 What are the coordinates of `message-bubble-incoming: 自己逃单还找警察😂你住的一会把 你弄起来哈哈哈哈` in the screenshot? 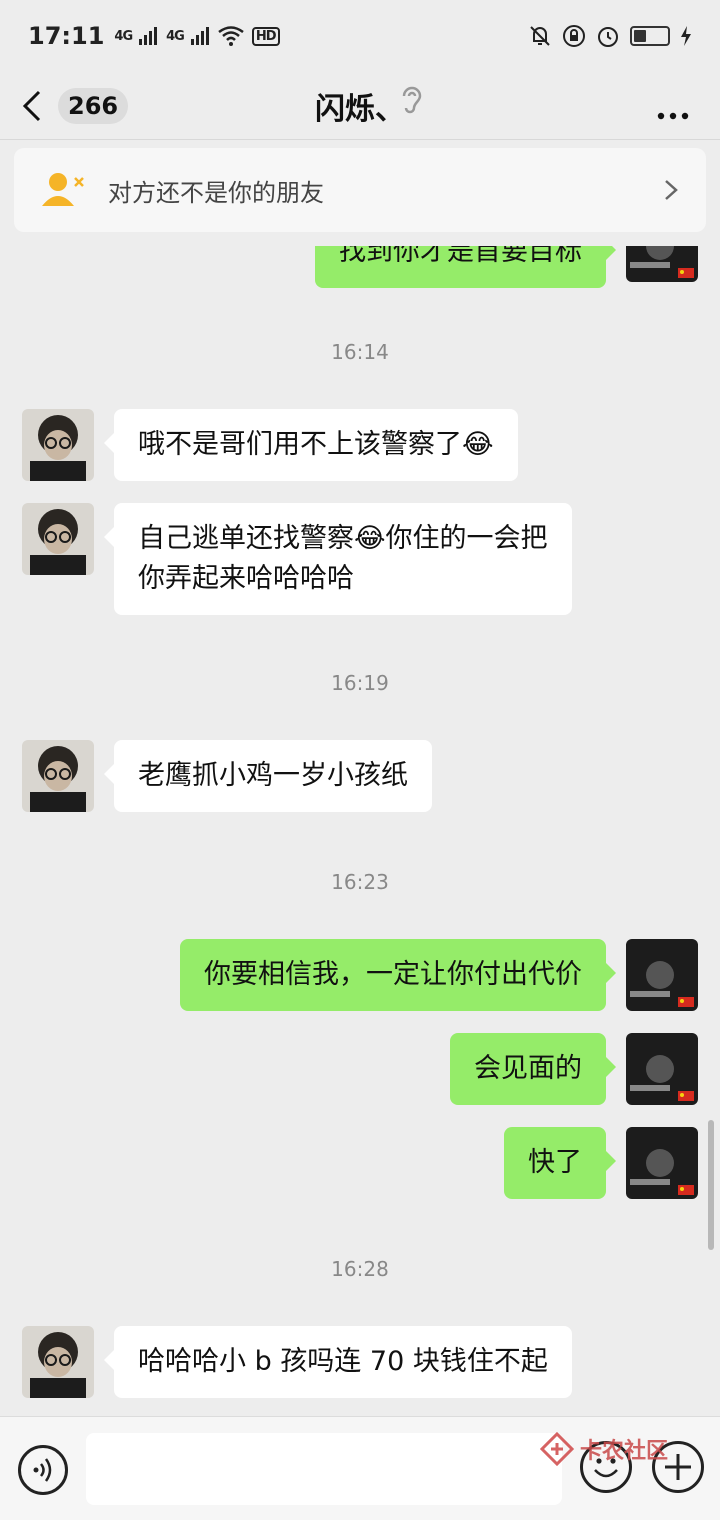 It's located at (338, 559).